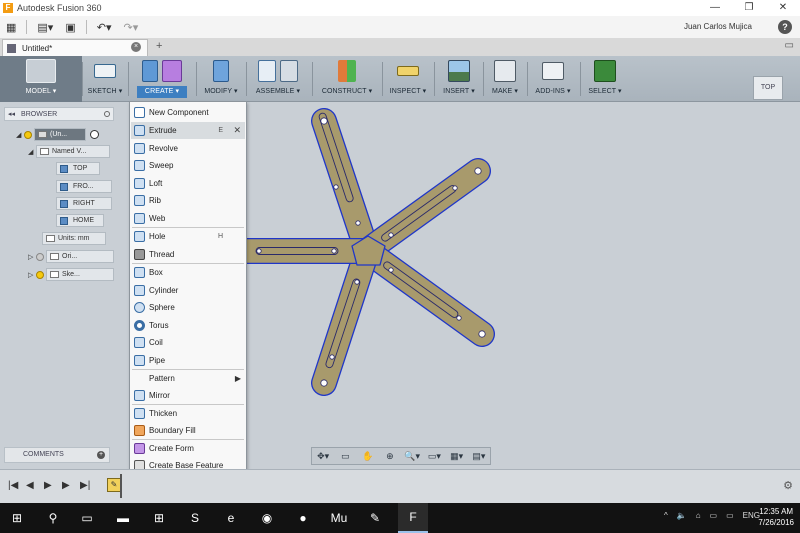 The height and width of the screenshot is (533, 800). What do you see at coordinates (785, 27) in the screenshot?
I see `help-icon: ?` at bounding box center [785, 27].